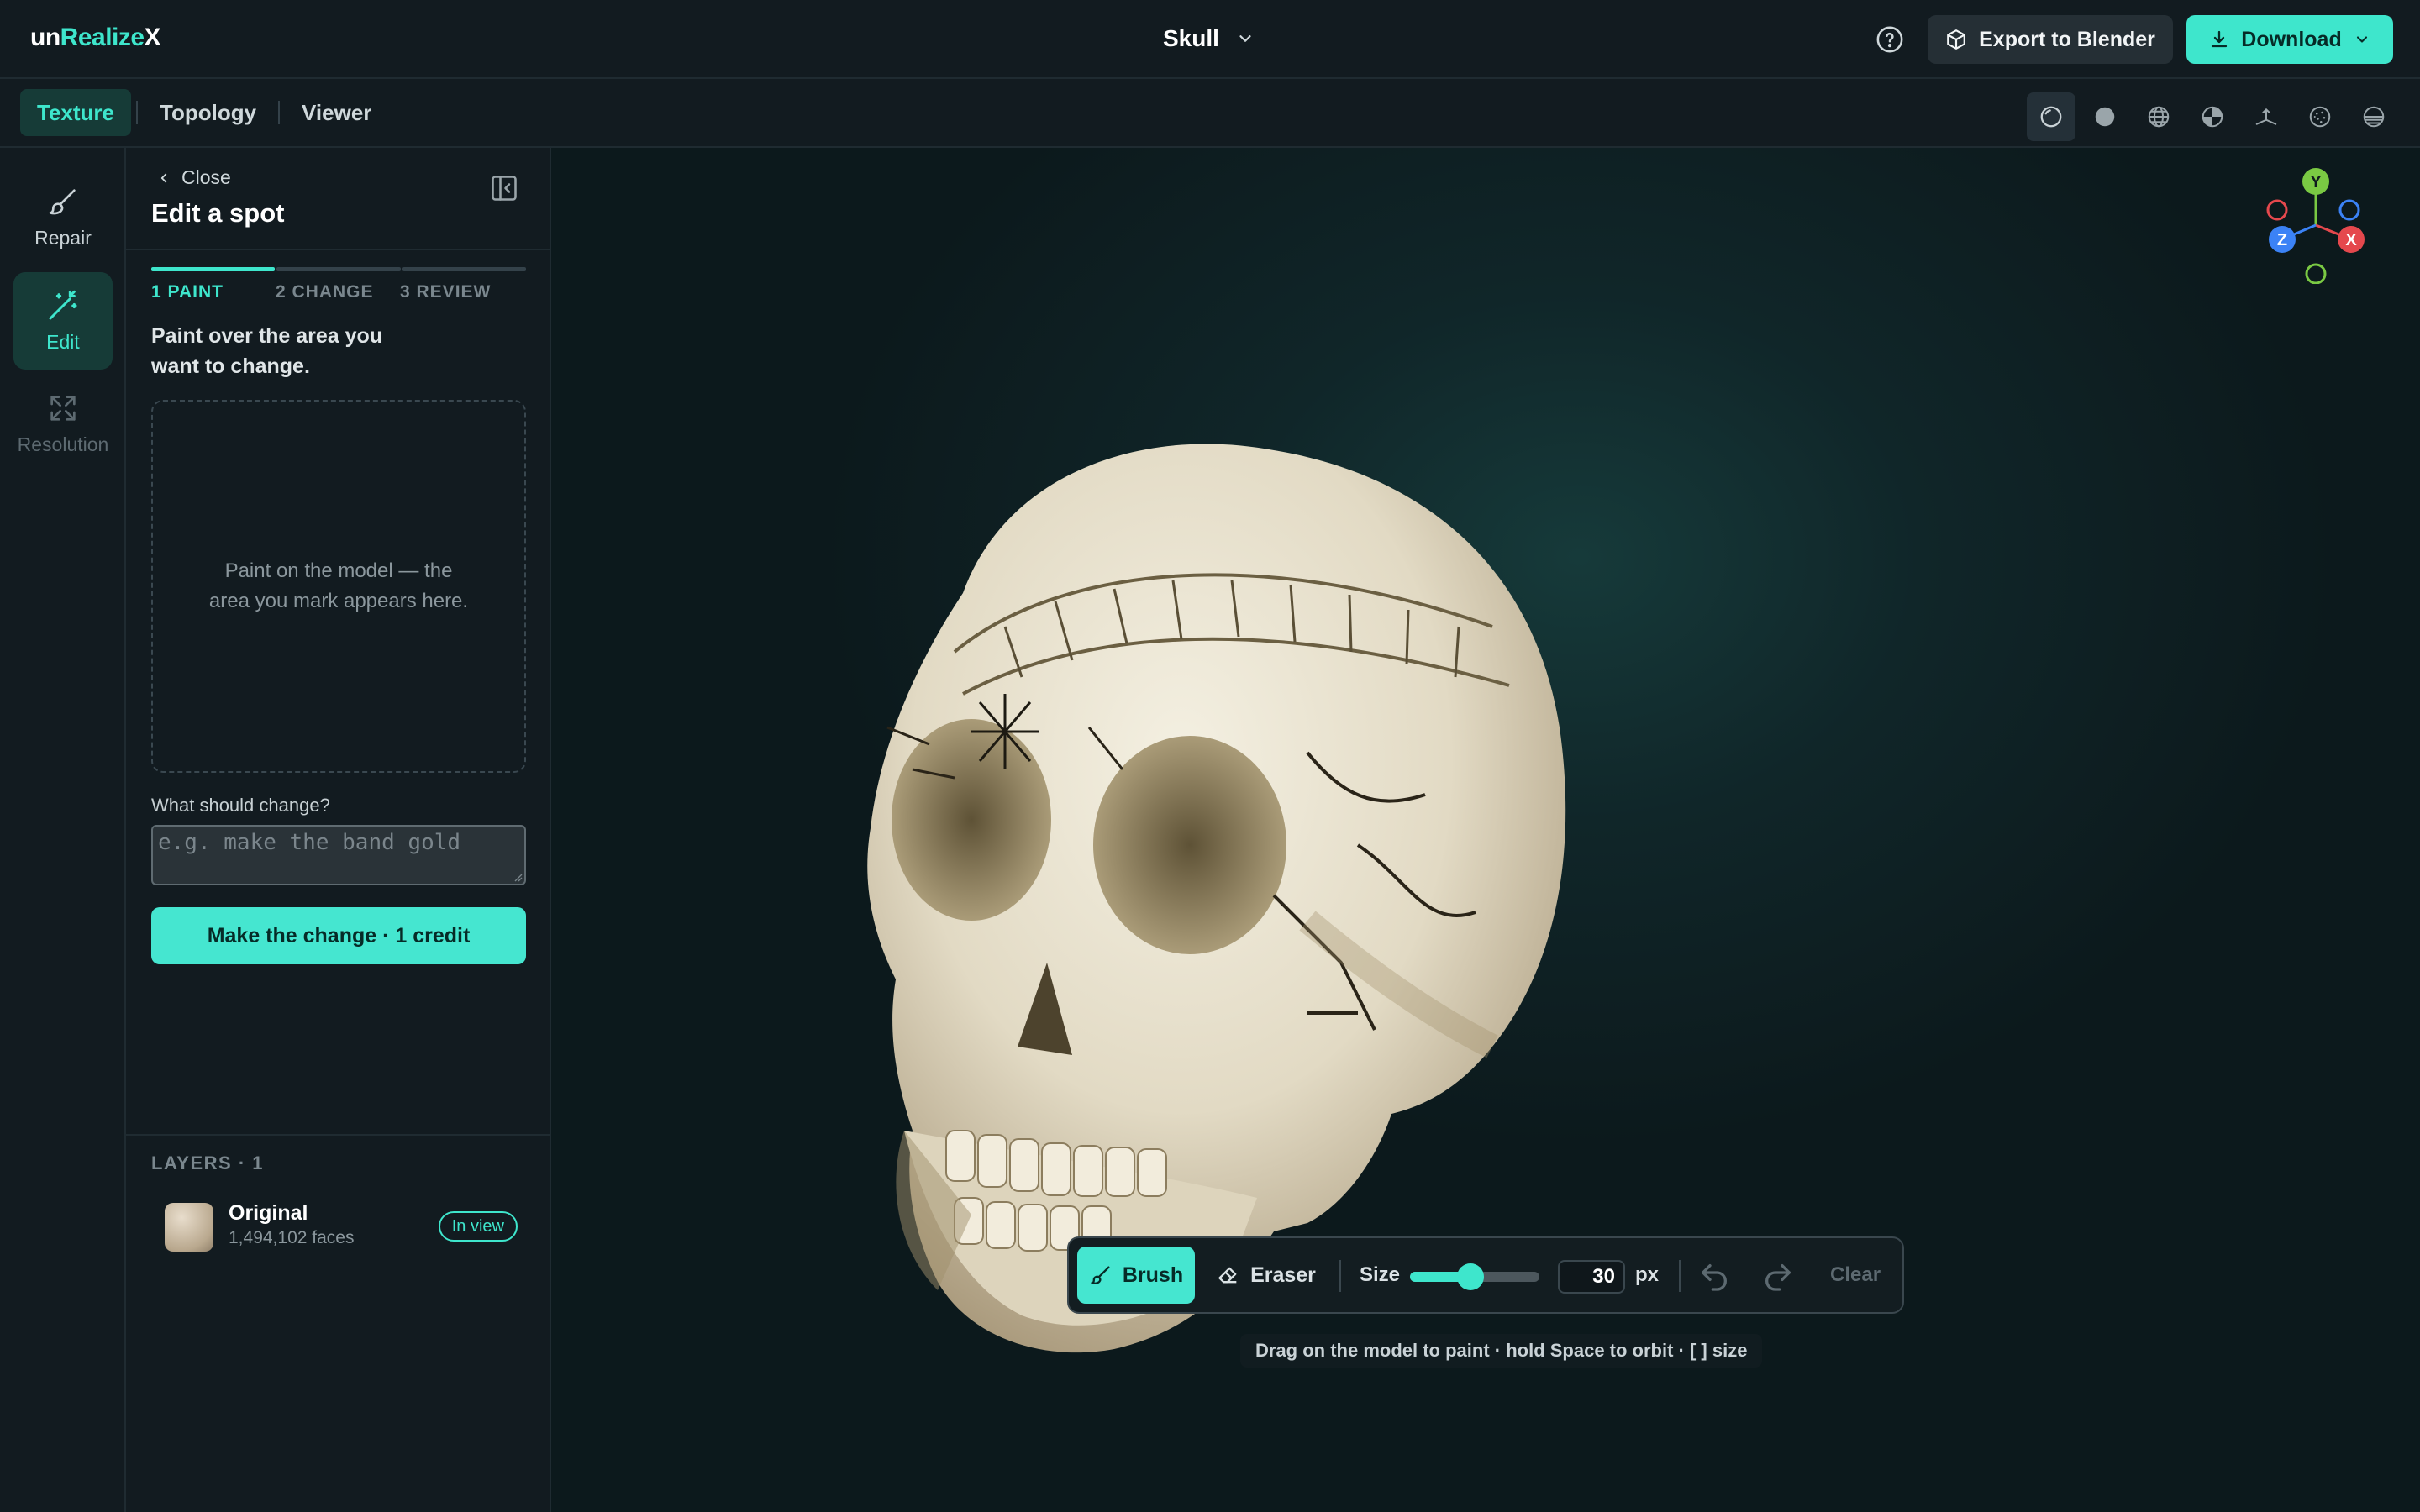 The height and width of the screenshot is (1512, 2420). What do you see at coordinates (1283, 1275) in the screenshot?
I see `eraser-label: Eraser` at bounding box center [1283, 1275].